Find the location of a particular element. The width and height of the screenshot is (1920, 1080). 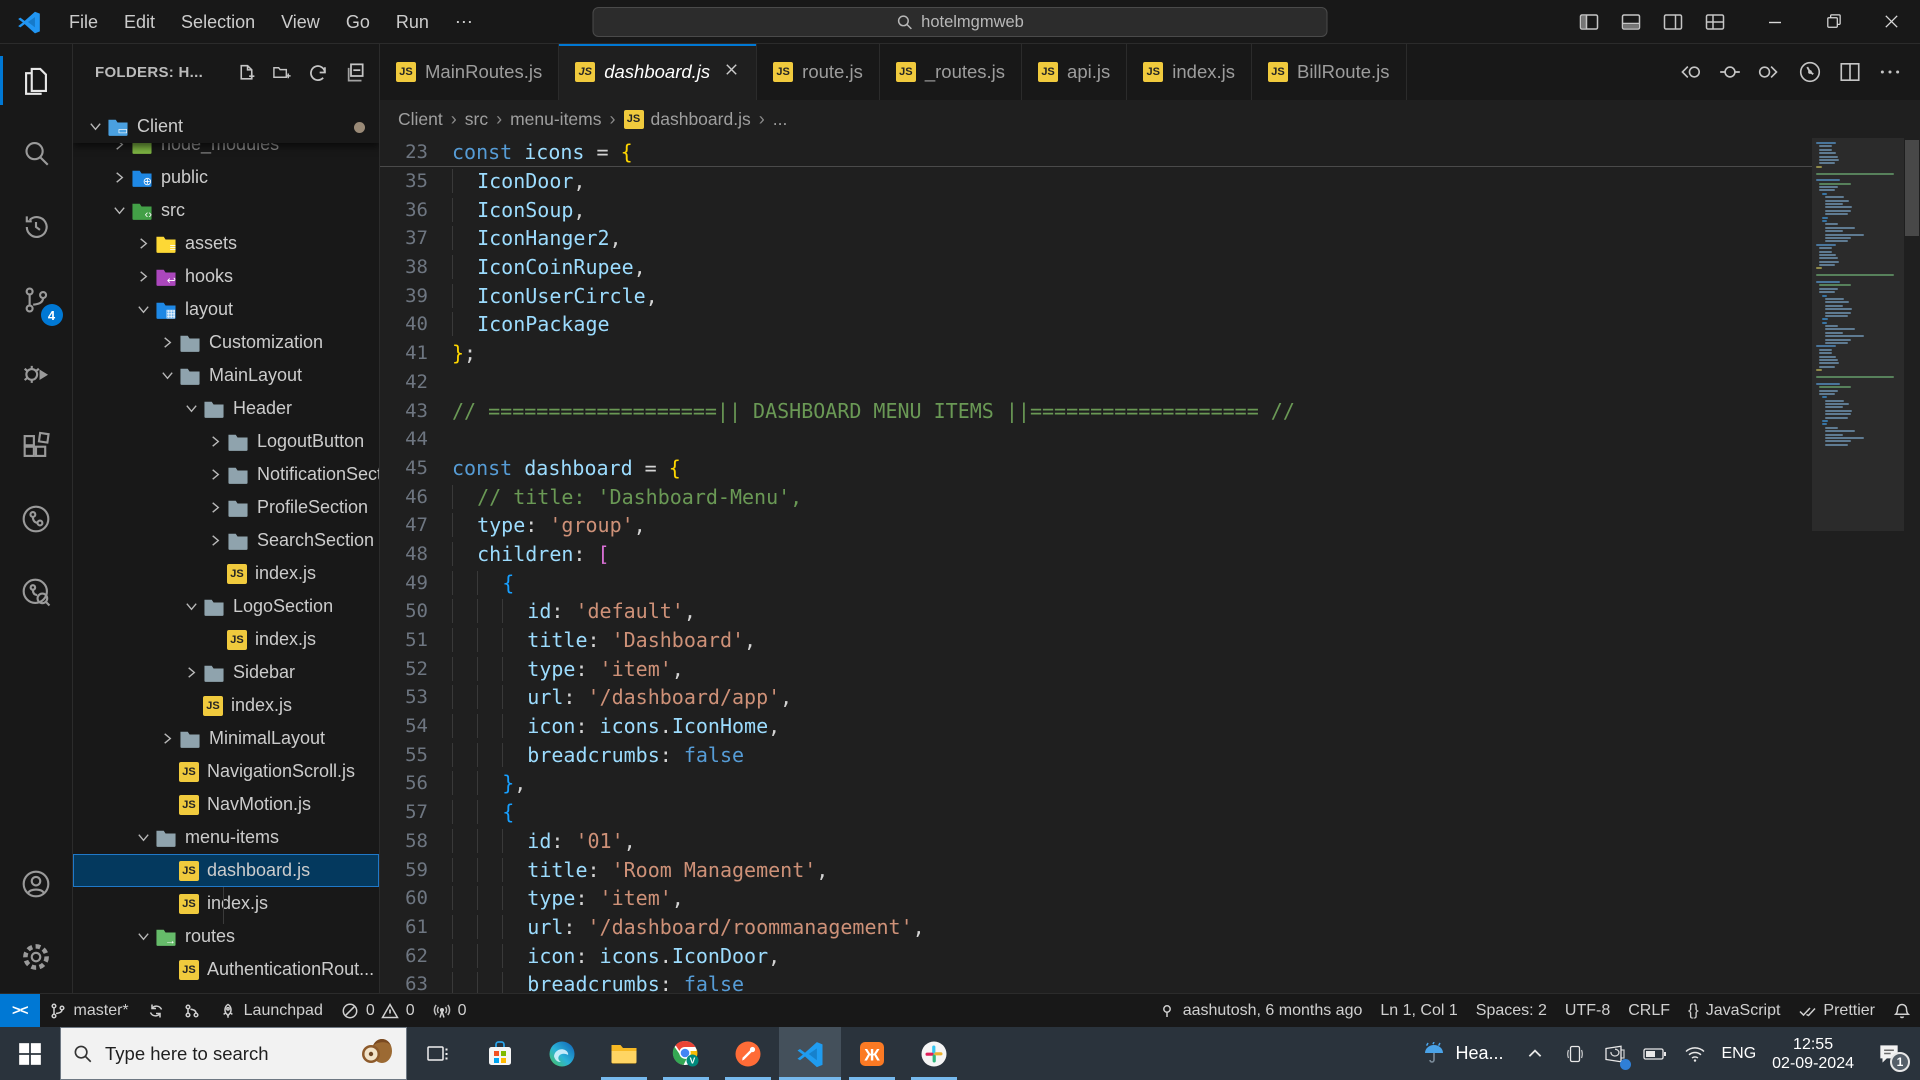

line-number: 39 is located at coordinates (416, 296).